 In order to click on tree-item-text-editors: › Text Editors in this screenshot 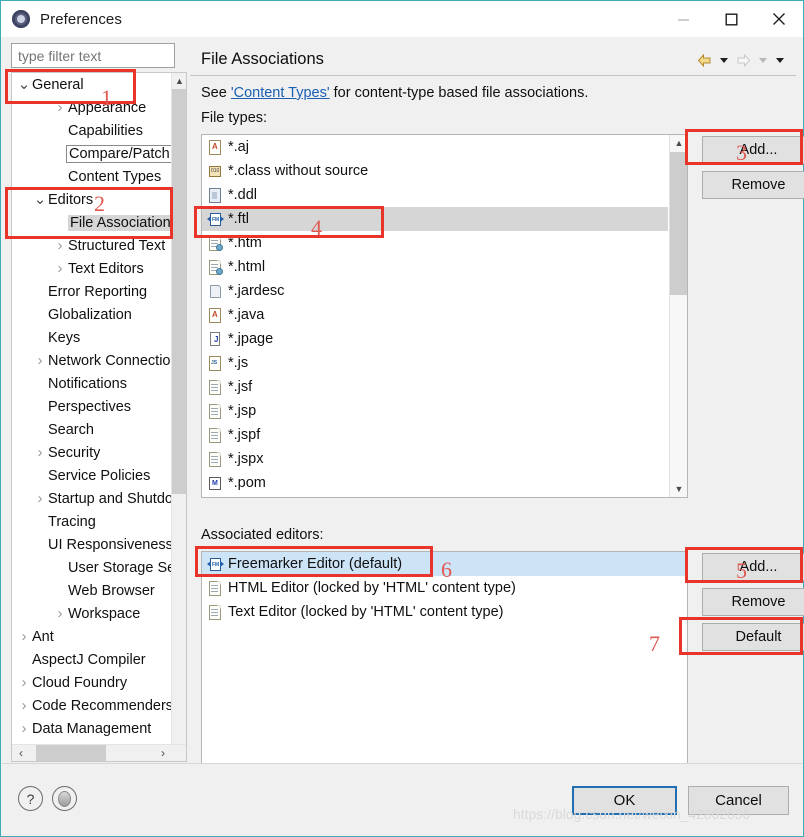, I will do `click(92, 268)`.